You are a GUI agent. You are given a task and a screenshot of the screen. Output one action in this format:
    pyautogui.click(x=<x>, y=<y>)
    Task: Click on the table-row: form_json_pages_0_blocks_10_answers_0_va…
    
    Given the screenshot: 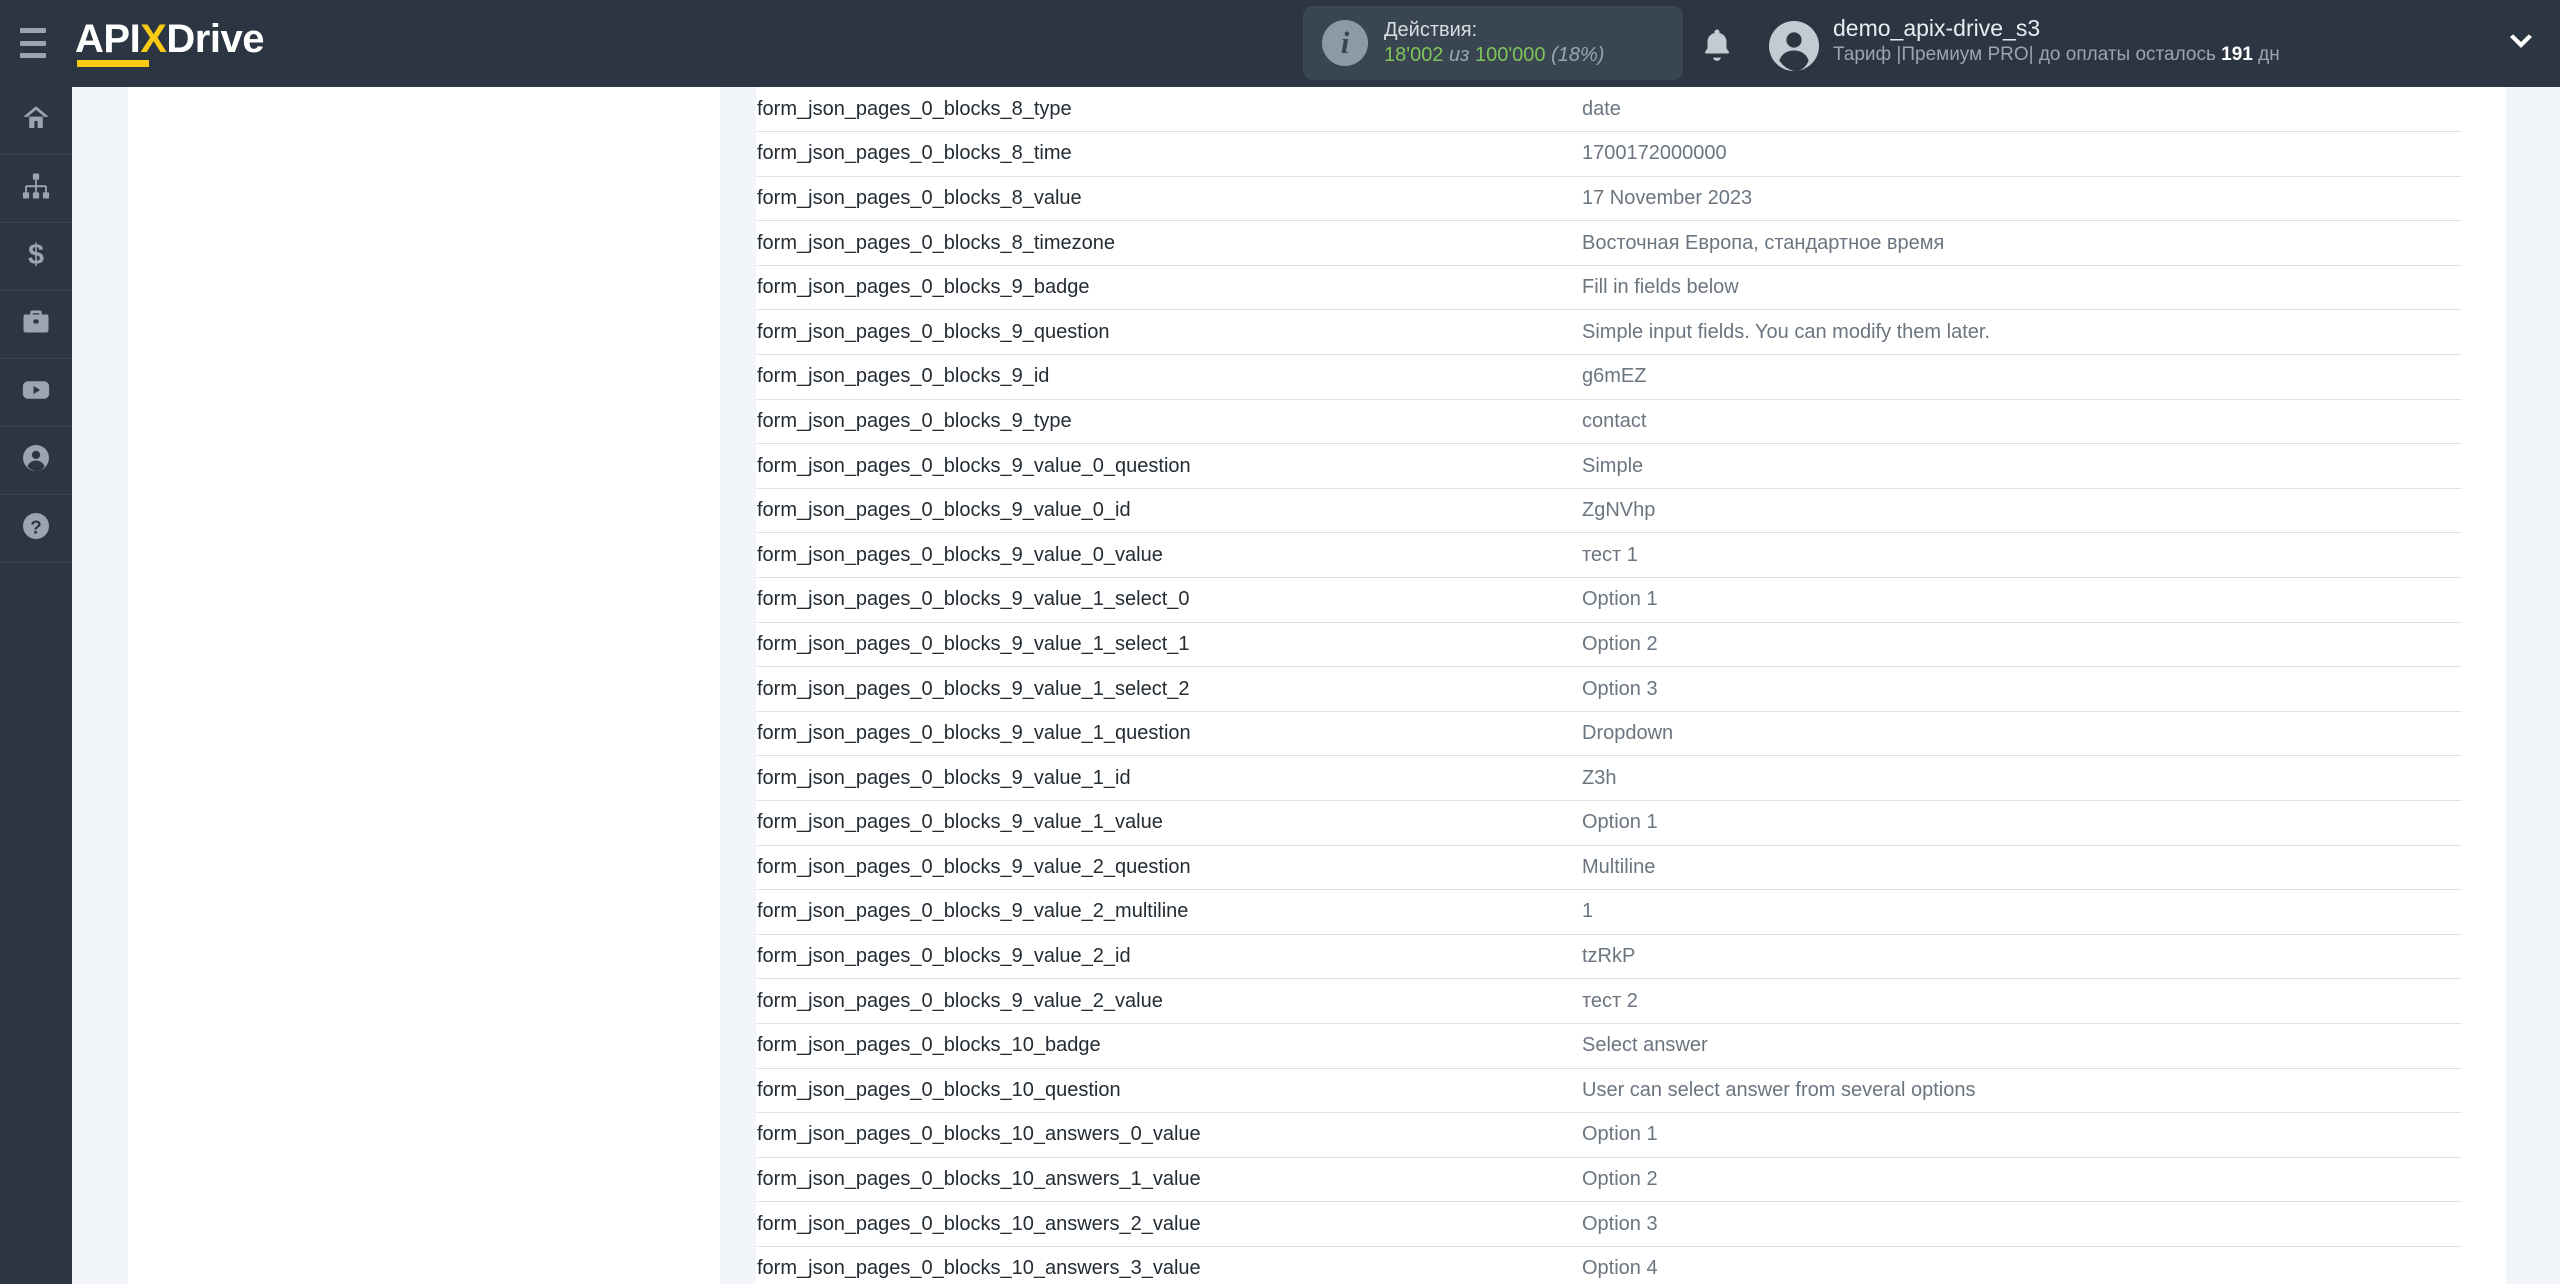 What is the action you would take?
    pyautogui.click(x=1609, y=1135)
    